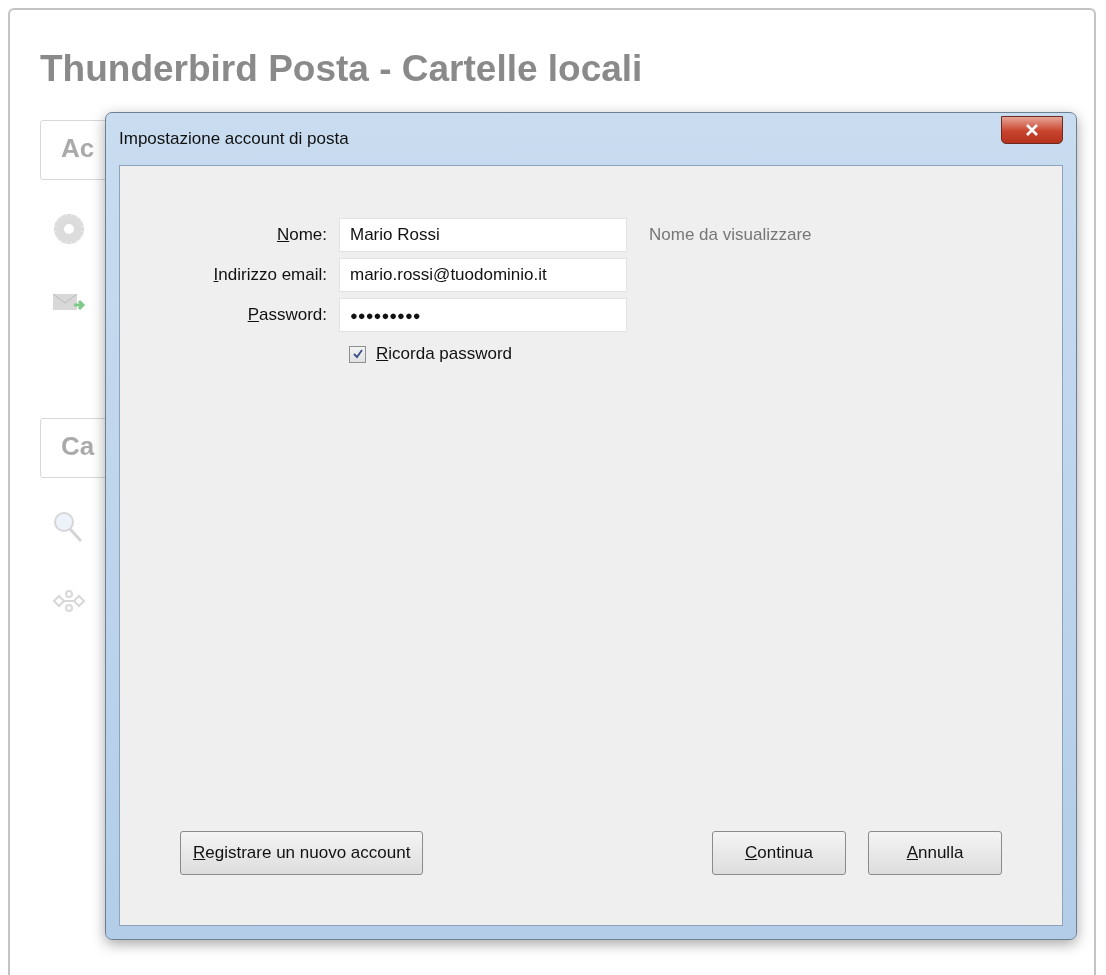  Describe the element at coordinates (286, 315) in the screenshot. I see `field-label: Password:` at that location.